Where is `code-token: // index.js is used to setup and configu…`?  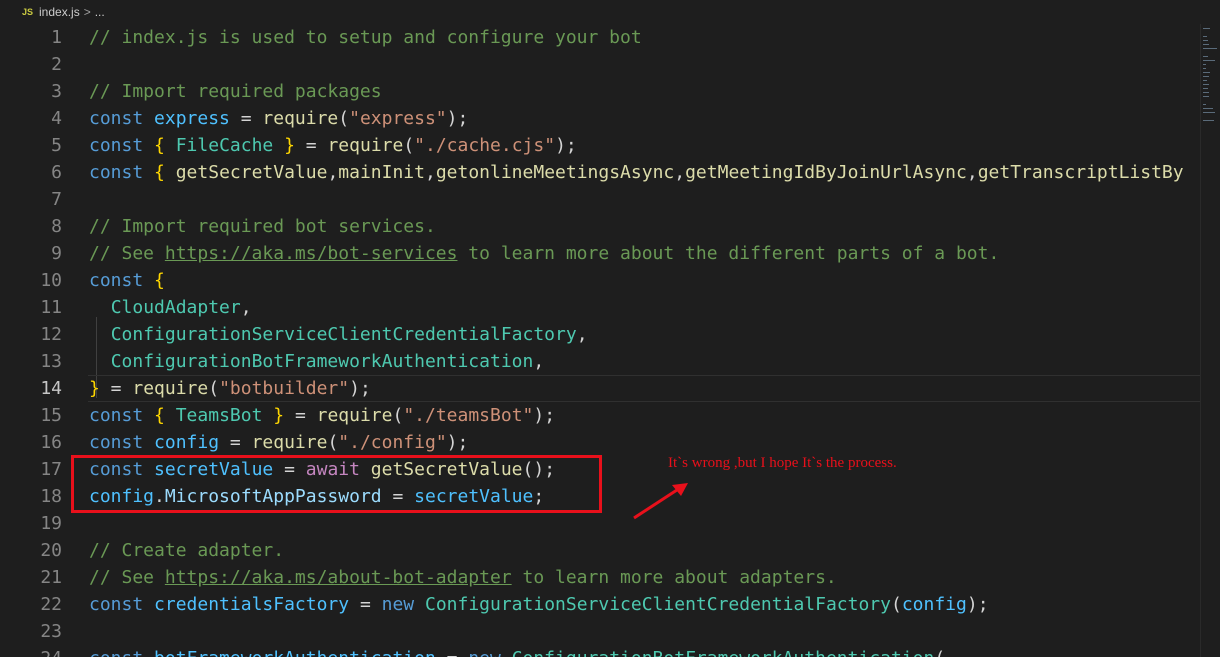
code-token: // index.js is used to setup and configu… is located at coordinates (365, 37).